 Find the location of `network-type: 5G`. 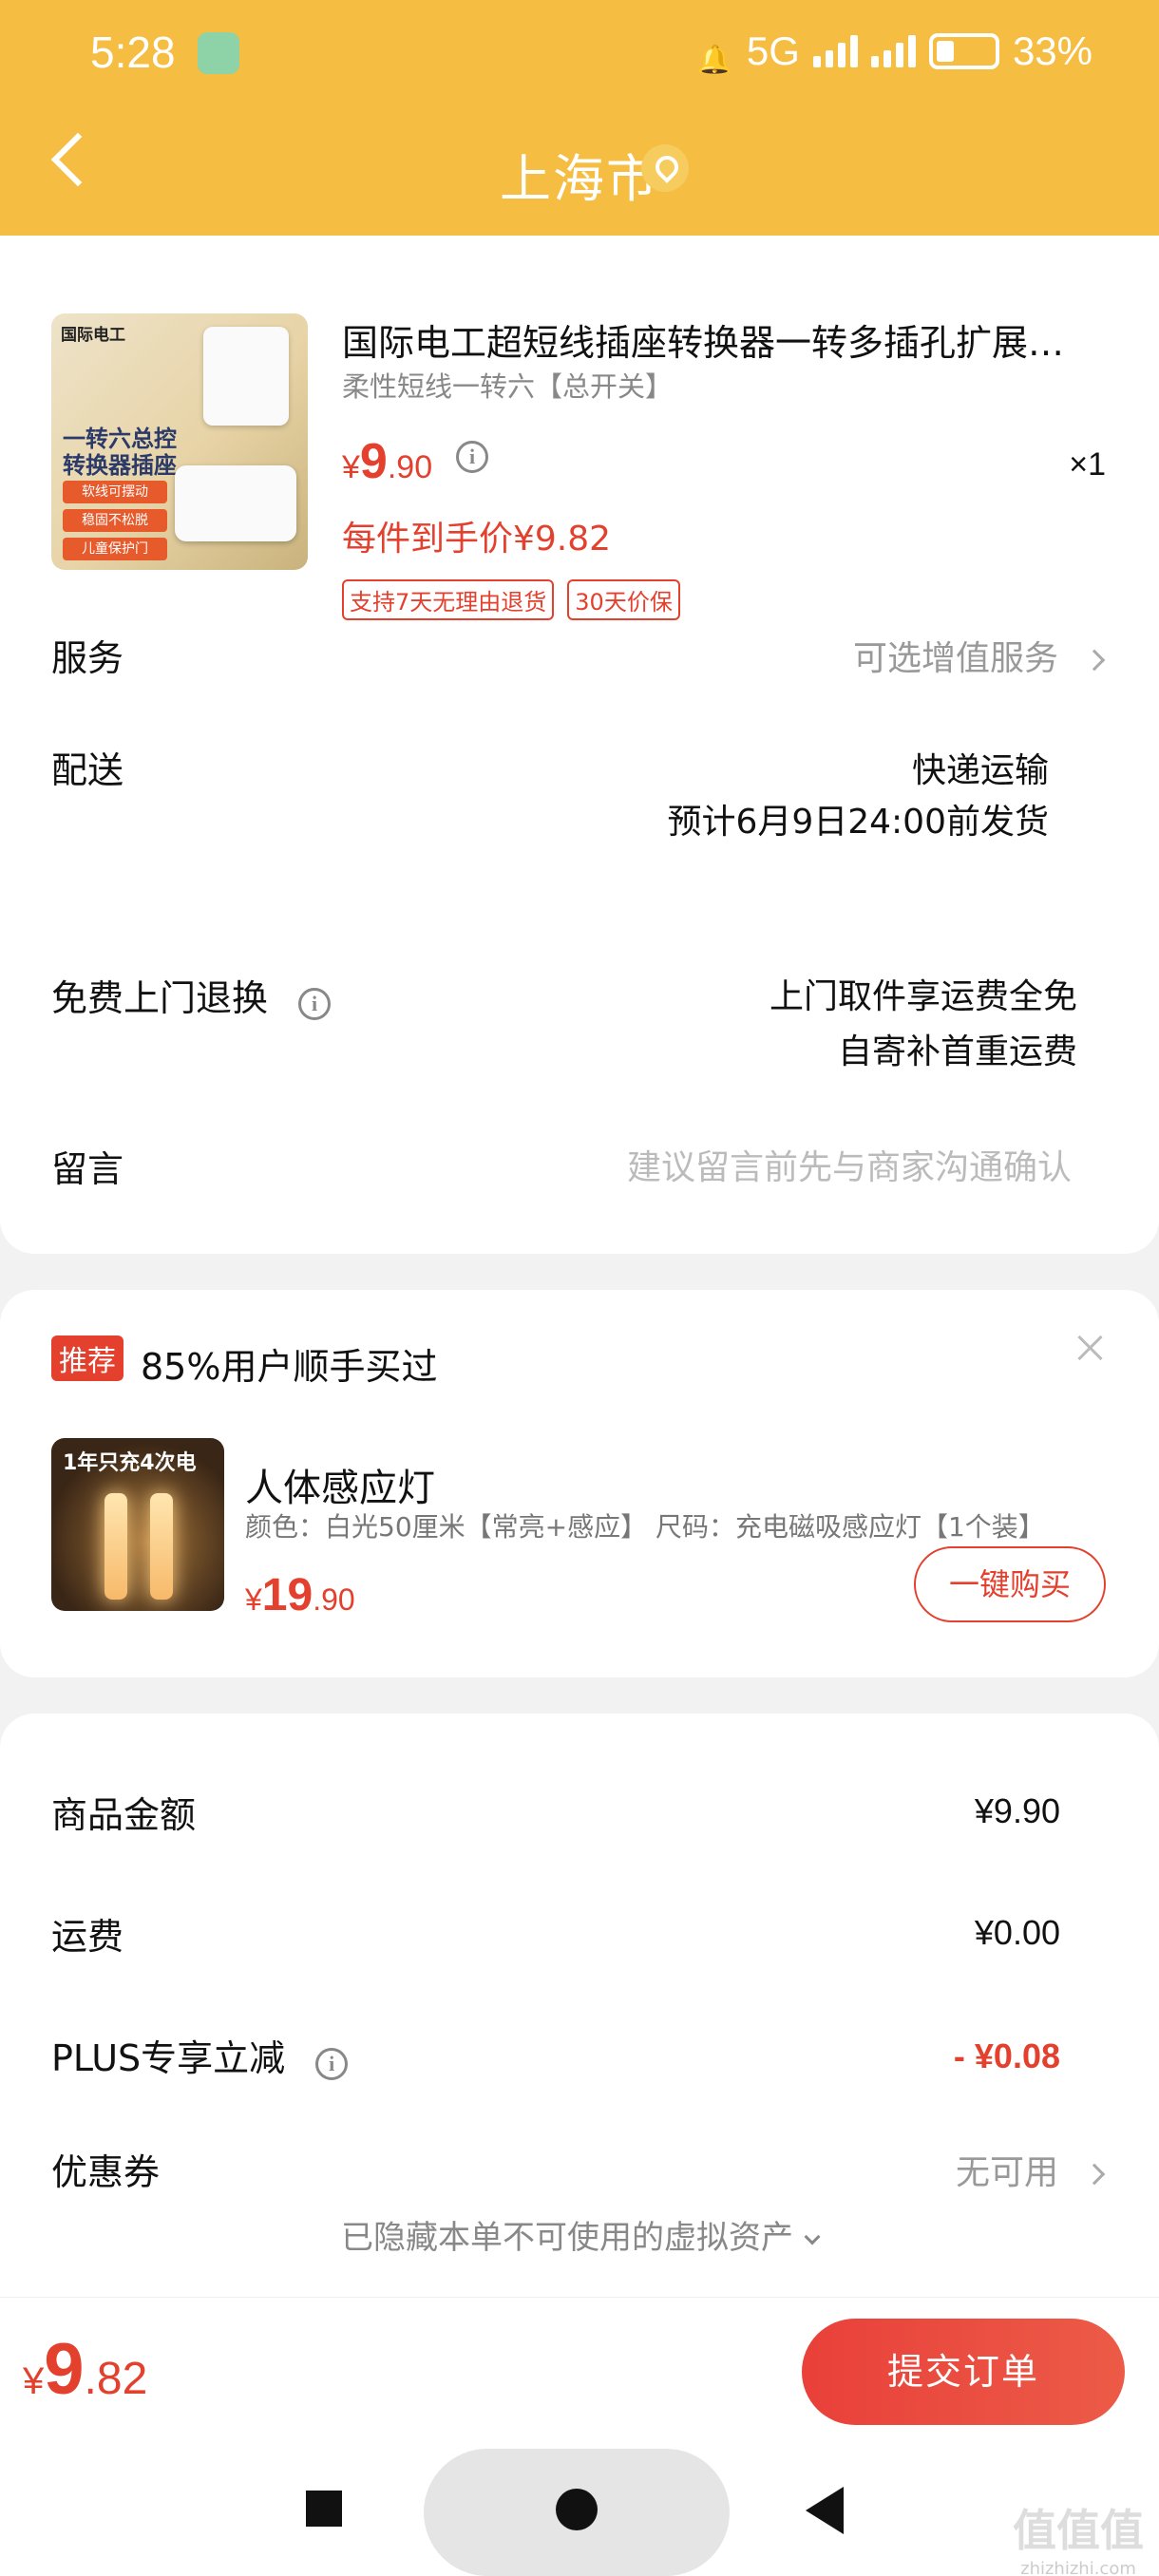

network-type: 5G is located at coordinates (773, 50).